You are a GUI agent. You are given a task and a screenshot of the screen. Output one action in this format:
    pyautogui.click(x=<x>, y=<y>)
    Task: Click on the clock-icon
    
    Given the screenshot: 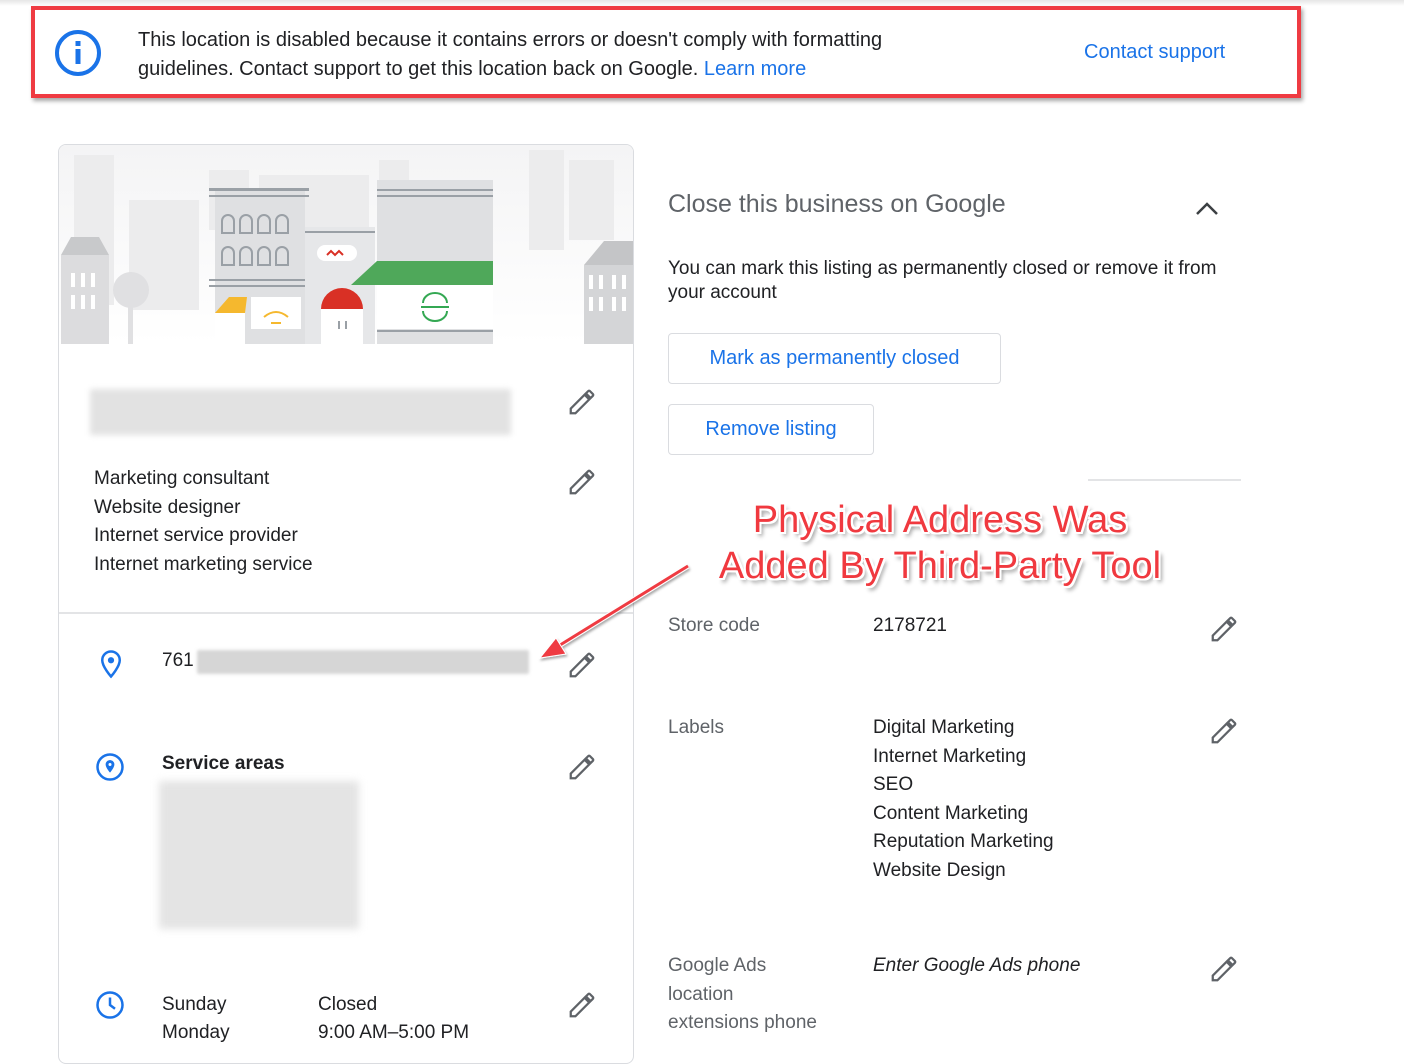 What is the action you would take?
    pyautogui.click(x=110, y=1005)
    